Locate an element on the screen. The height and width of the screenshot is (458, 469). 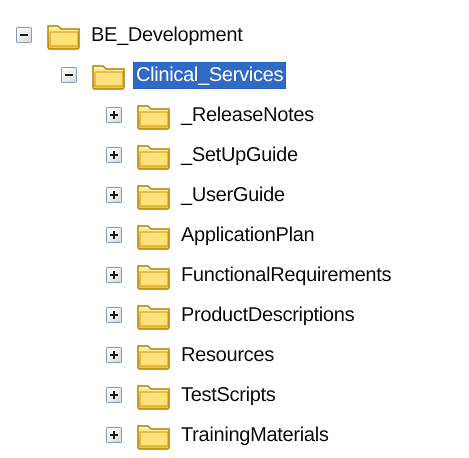
folder-name: FunctionalRequirements is located at coordinates (286, 275).